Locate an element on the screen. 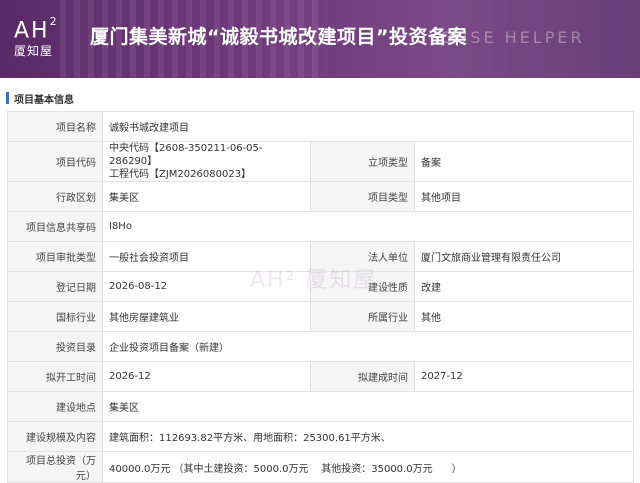 The height and width of the screenshot is (483, 640). table-row: 项目名称 诚毅书城改建项目 is located at coordinates (320, 126).